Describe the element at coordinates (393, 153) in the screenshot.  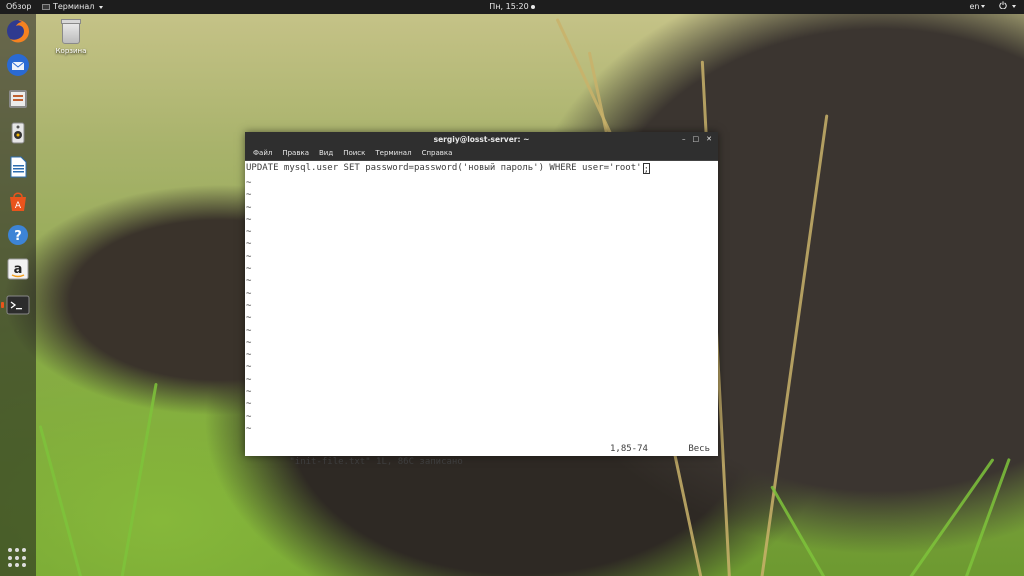
I see `menu-terminal: Терминал` at that location.